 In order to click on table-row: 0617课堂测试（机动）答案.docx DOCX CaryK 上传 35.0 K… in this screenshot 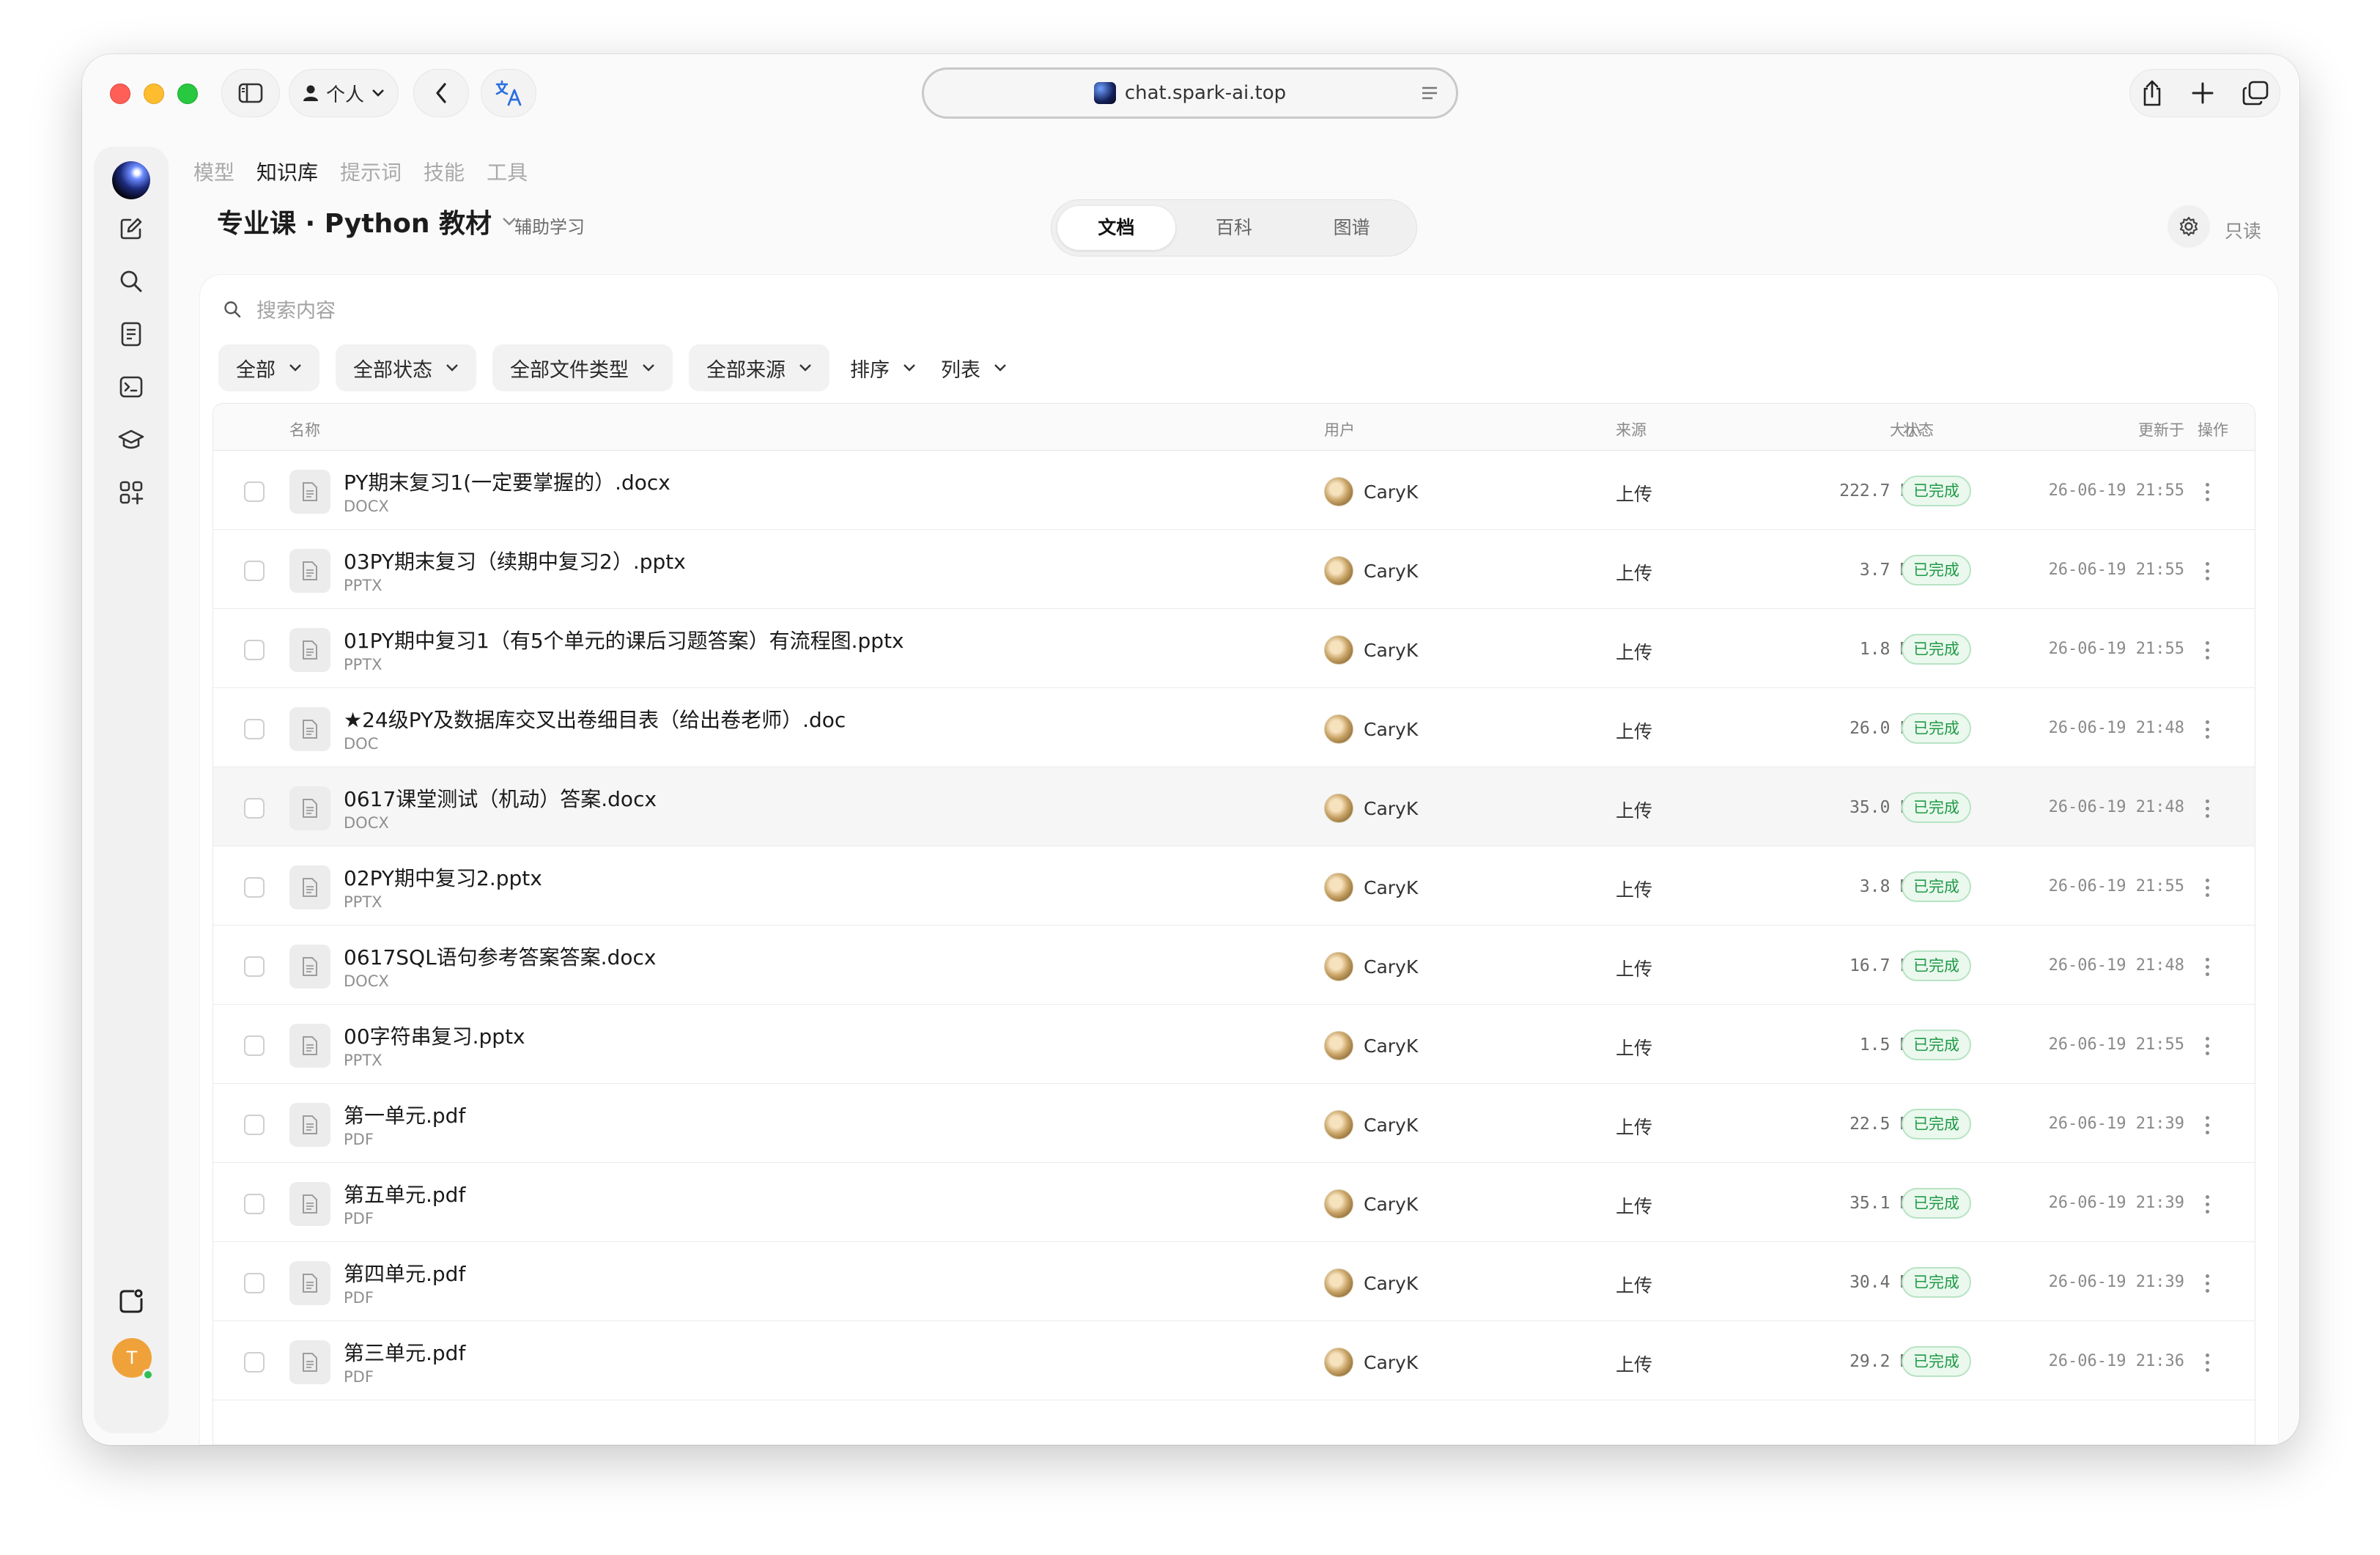, I will do `click(1234, 806)`.